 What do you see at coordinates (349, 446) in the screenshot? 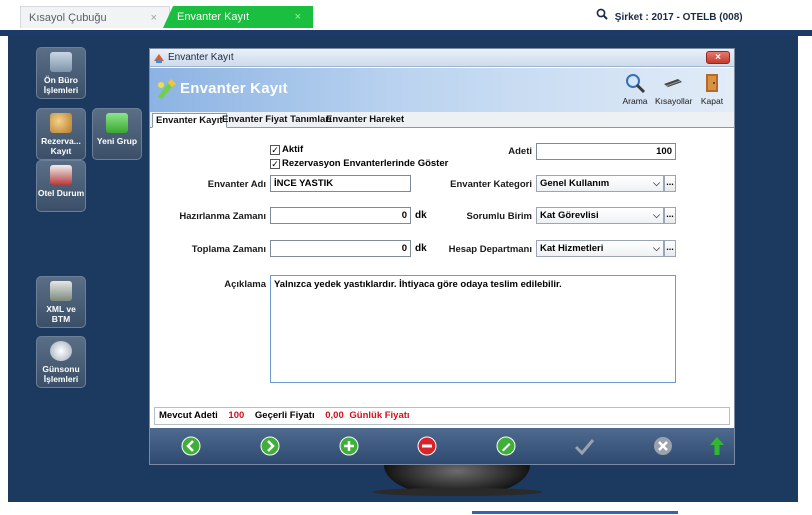
I see `add-icon` at bounding box center [349, 446].